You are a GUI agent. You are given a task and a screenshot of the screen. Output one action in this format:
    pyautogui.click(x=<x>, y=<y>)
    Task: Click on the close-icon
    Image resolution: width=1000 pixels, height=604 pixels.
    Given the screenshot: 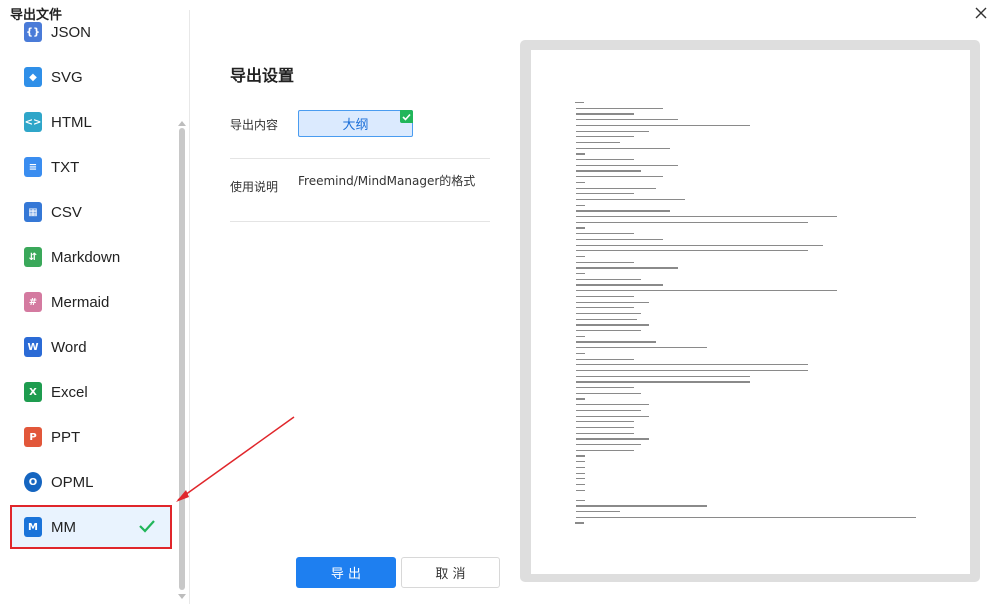 What is the action you would take?
    pyautogui.click(x=981, y=13)
    